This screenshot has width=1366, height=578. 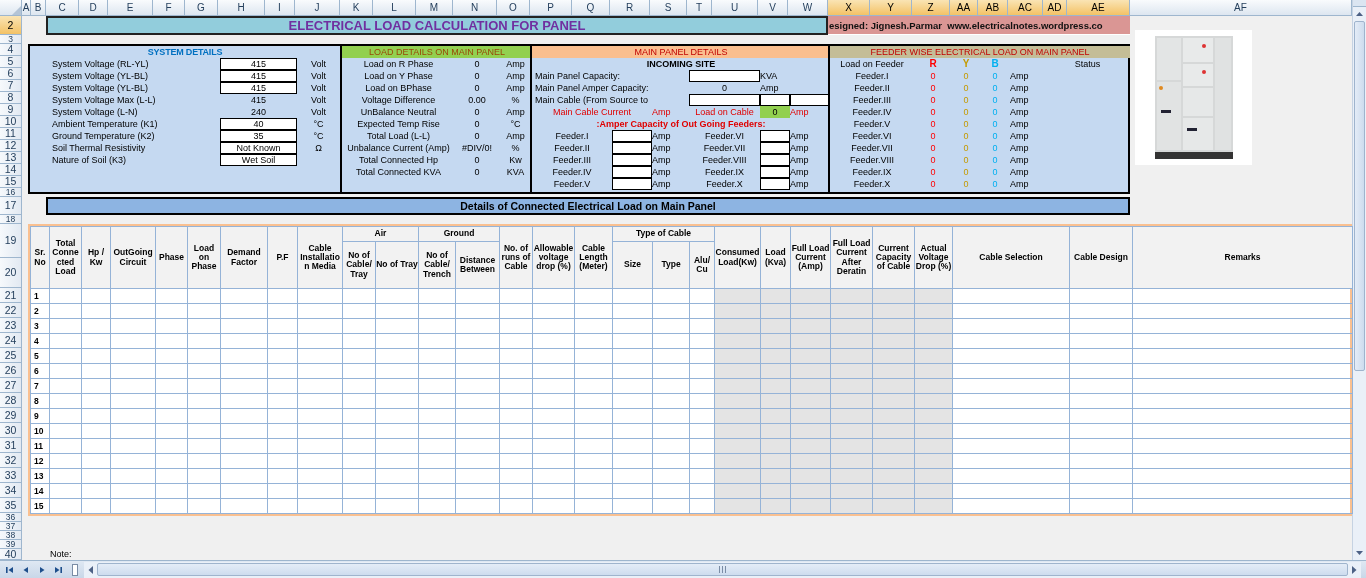 What do you see at coordinates (10, 535) in the screenshot?
I see `row-header: 38` at bounding box center [10, 535].